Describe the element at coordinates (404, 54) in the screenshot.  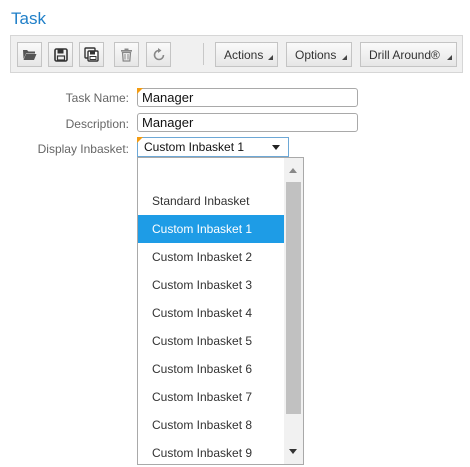
I see `drill-around-label: Drill Around®` at that location.